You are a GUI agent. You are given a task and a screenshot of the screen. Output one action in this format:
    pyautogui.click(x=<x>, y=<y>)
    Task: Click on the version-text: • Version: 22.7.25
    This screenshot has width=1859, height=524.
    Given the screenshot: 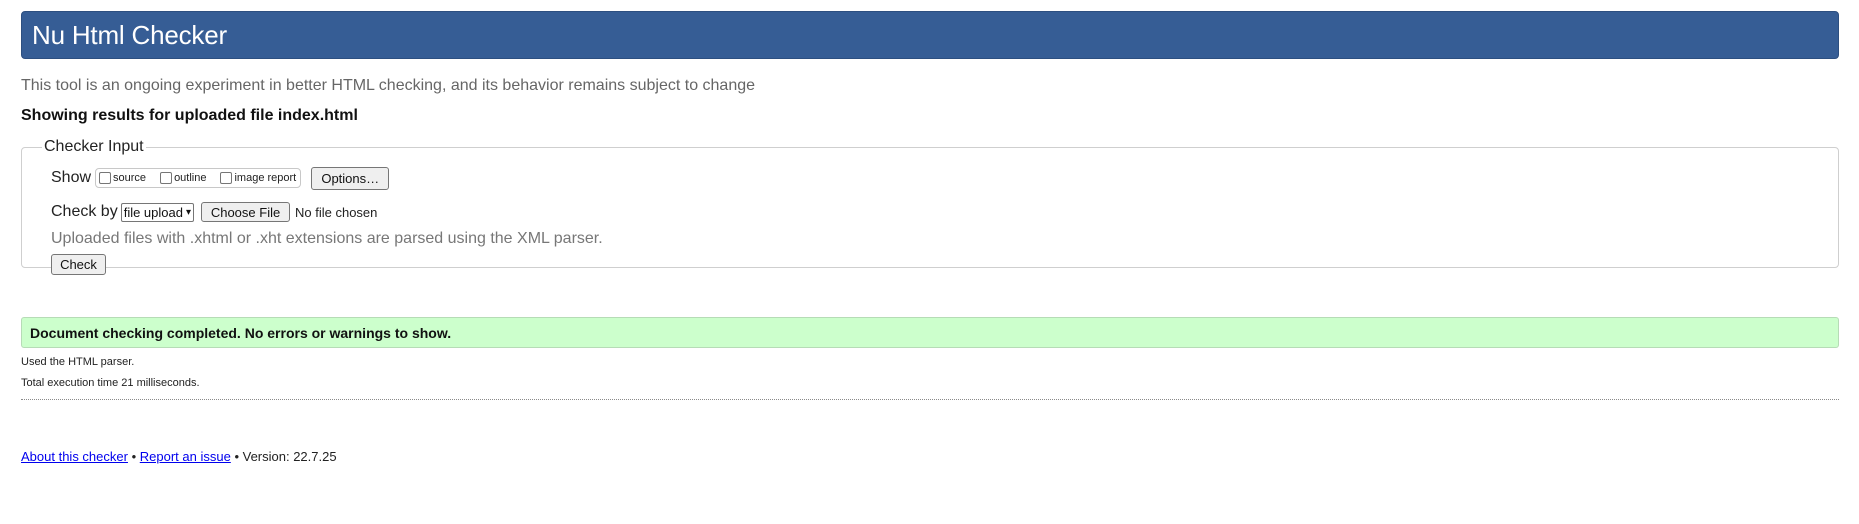 What is the action you would take?
    pyautogui.click(x=285, y=456)
    